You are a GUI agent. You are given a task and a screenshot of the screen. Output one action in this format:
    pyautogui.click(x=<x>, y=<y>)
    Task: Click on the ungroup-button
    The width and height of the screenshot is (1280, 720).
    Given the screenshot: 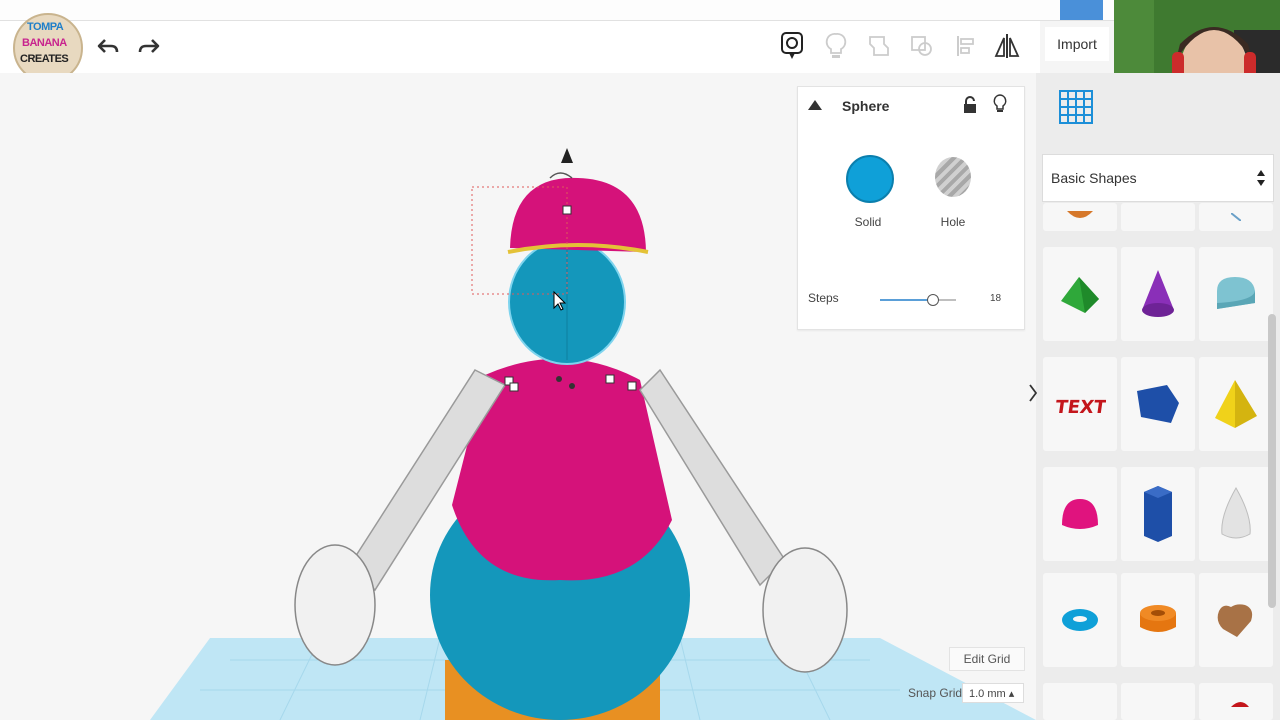 What is the action you would take?
    pyautogui.click(x=922, y=46)
    